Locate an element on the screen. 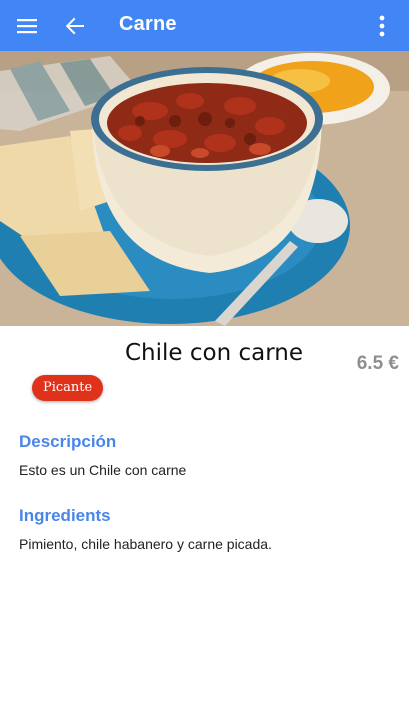 This screenshot has width=409, height=727. description-text: Esto es un Chile con carne is located at coordinates (103, 470).